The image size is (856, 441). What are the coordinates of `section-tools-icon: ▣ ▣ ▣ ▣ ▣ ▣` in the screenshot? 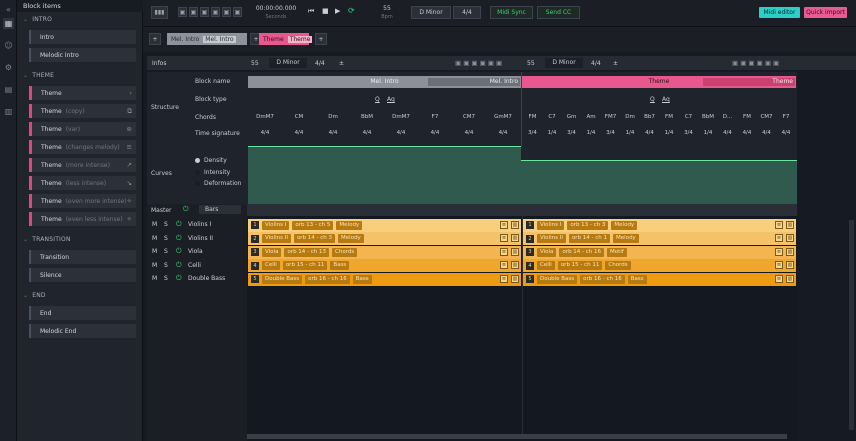 It's located at (755, 63).